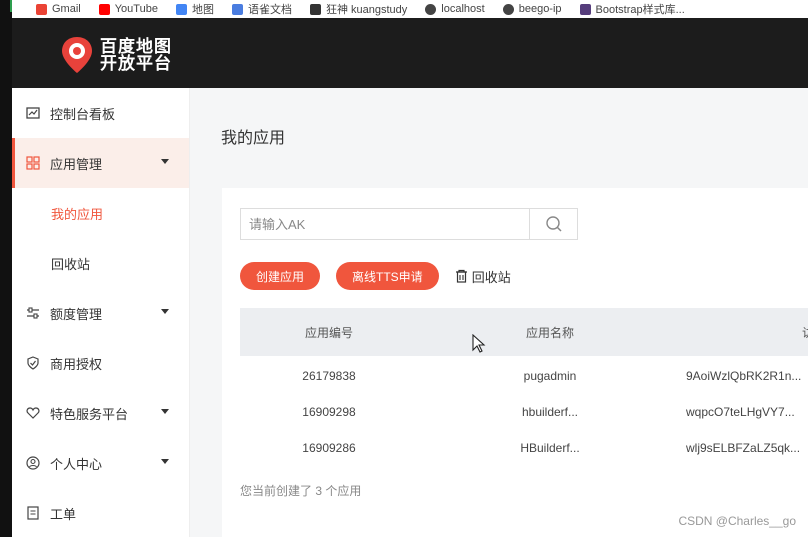 The height and width of the screenshot is (537, 808). I want to click on sidebar-item-quota: 额度管理, so click(100, 313).